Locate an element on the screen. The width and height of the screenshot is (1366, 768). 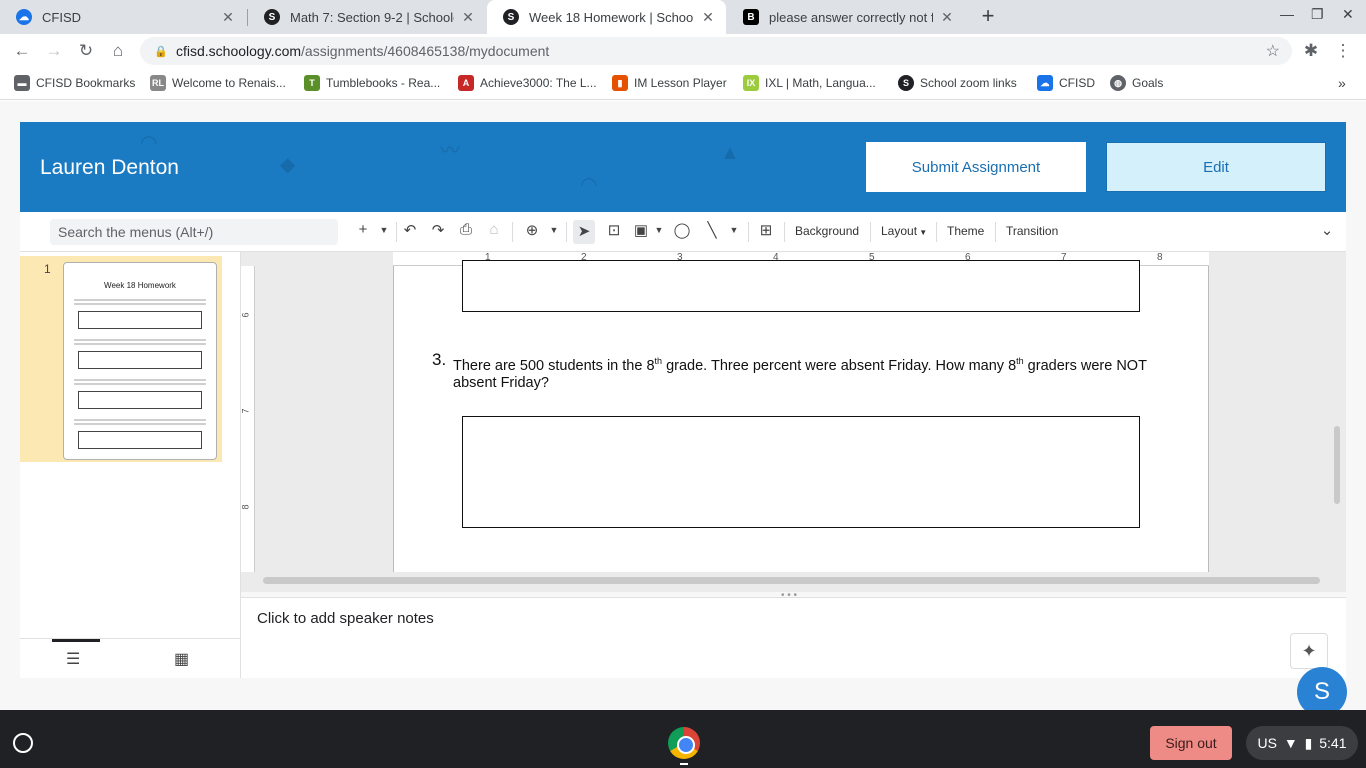
chrome-icon is located at coordinates (684, 743).